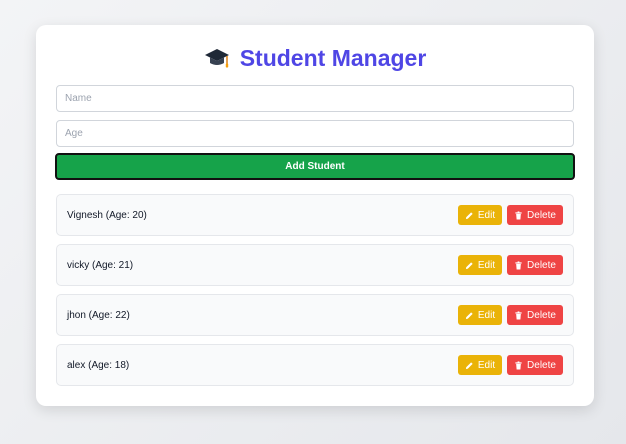 The image size is (626, 444). Describe the element at coordinates (315, 265) in the screenshot. I see `student-row: vicky (Age: 21) Edit Delete` at that location.